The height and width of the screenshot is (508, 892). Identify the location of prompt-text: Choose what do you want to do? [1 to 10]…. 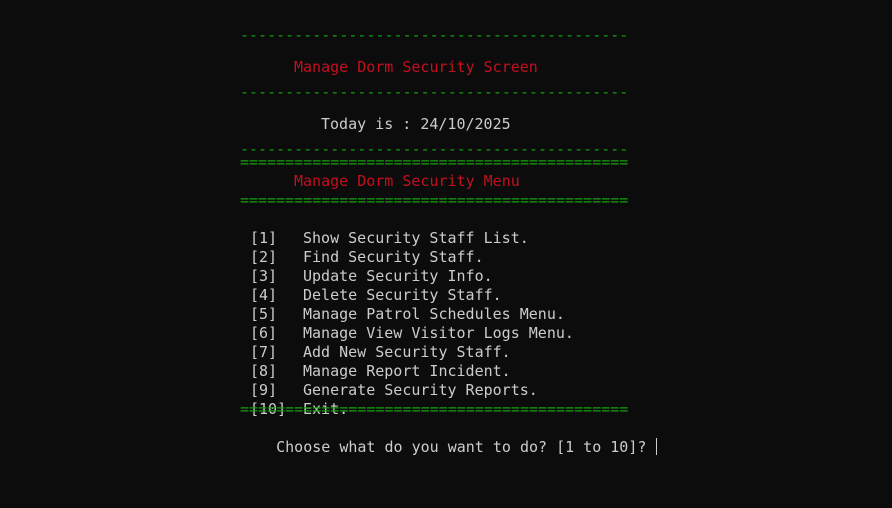
(466, 447).